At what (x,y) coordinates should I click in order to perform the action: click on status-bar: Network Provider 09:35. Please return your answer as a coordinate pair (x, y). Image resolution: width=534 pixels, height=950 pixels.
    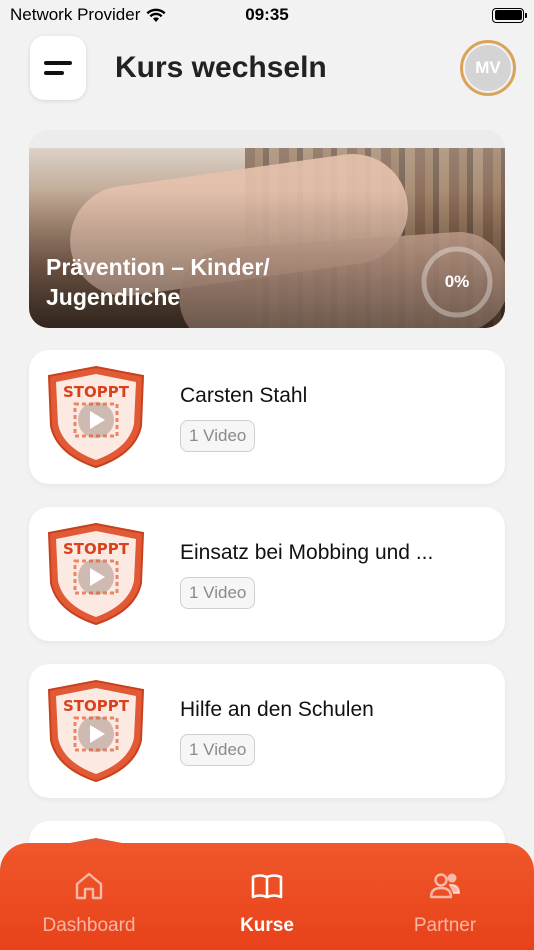
    Looking at the image, I should click on (267, 15).